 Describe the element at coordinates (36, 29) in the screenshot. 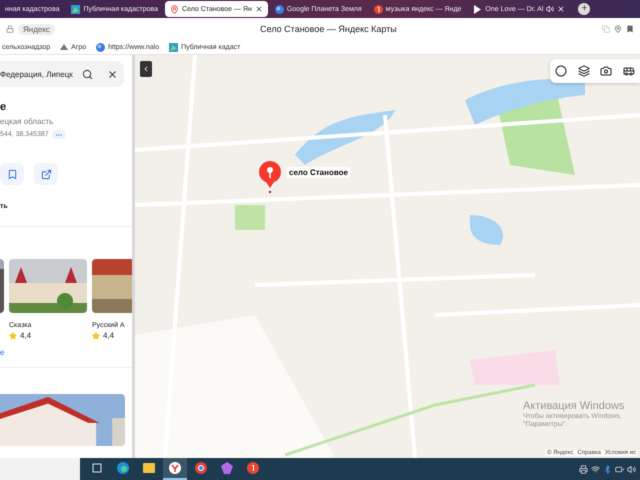

I see `site-chip: Яндекс` at that location.